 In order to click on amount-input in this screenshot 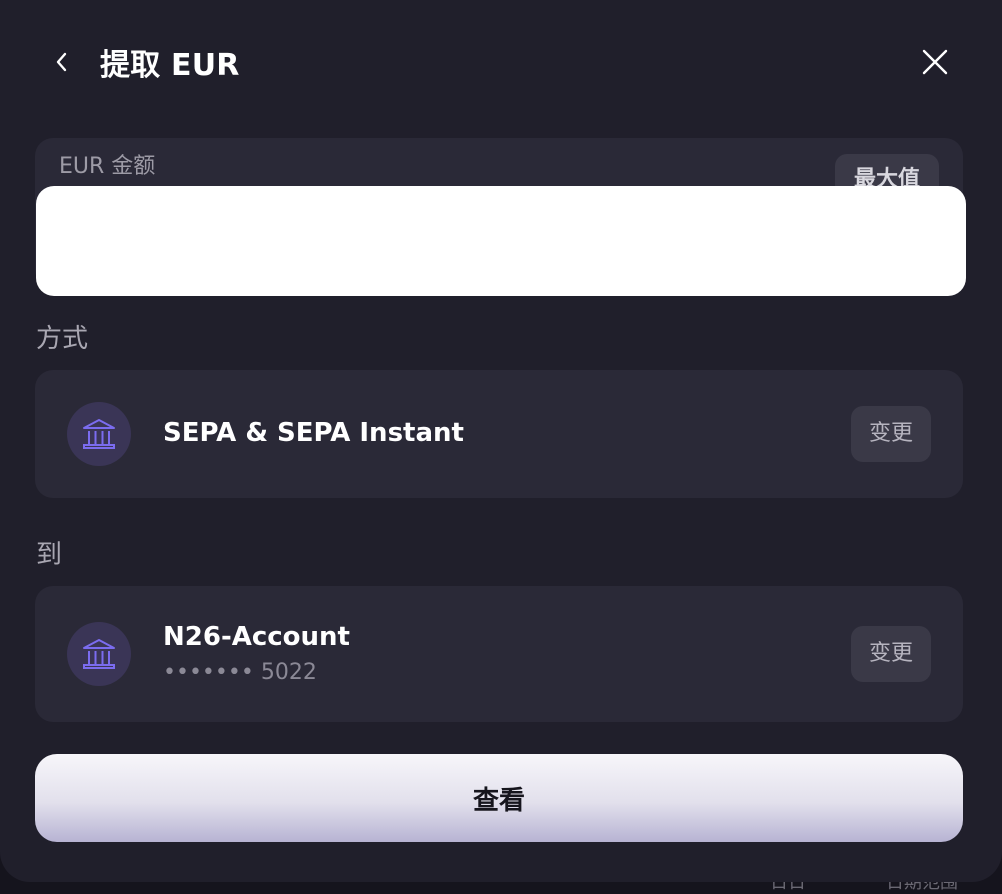, I will do `click(501, 241)`.